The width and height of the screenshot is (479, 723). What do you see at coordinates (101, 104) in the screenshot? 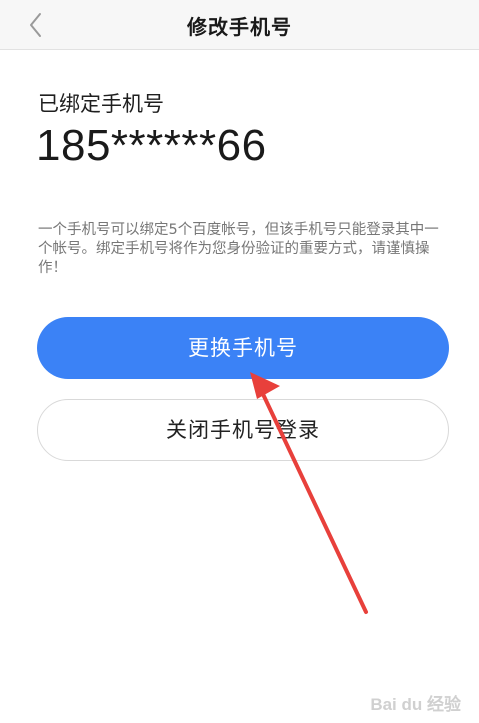
I see `bound-phone-label: 已绑定手机号` at bounding box center [101, 104].